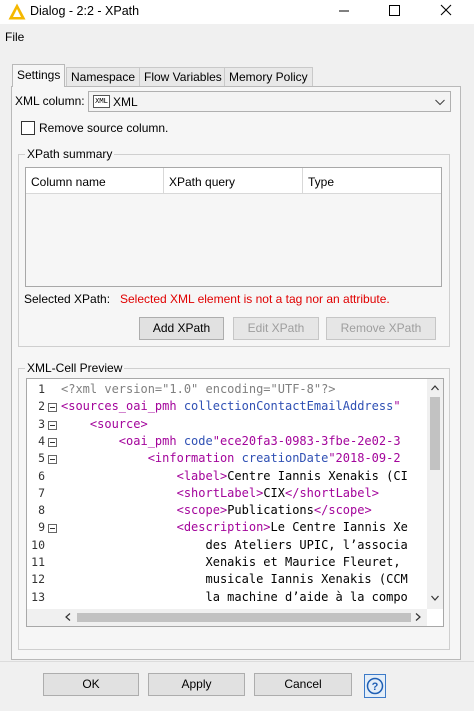 This screenshot has width=474, height=711. I want to click on scroll-left-icon, so click(68, 617).